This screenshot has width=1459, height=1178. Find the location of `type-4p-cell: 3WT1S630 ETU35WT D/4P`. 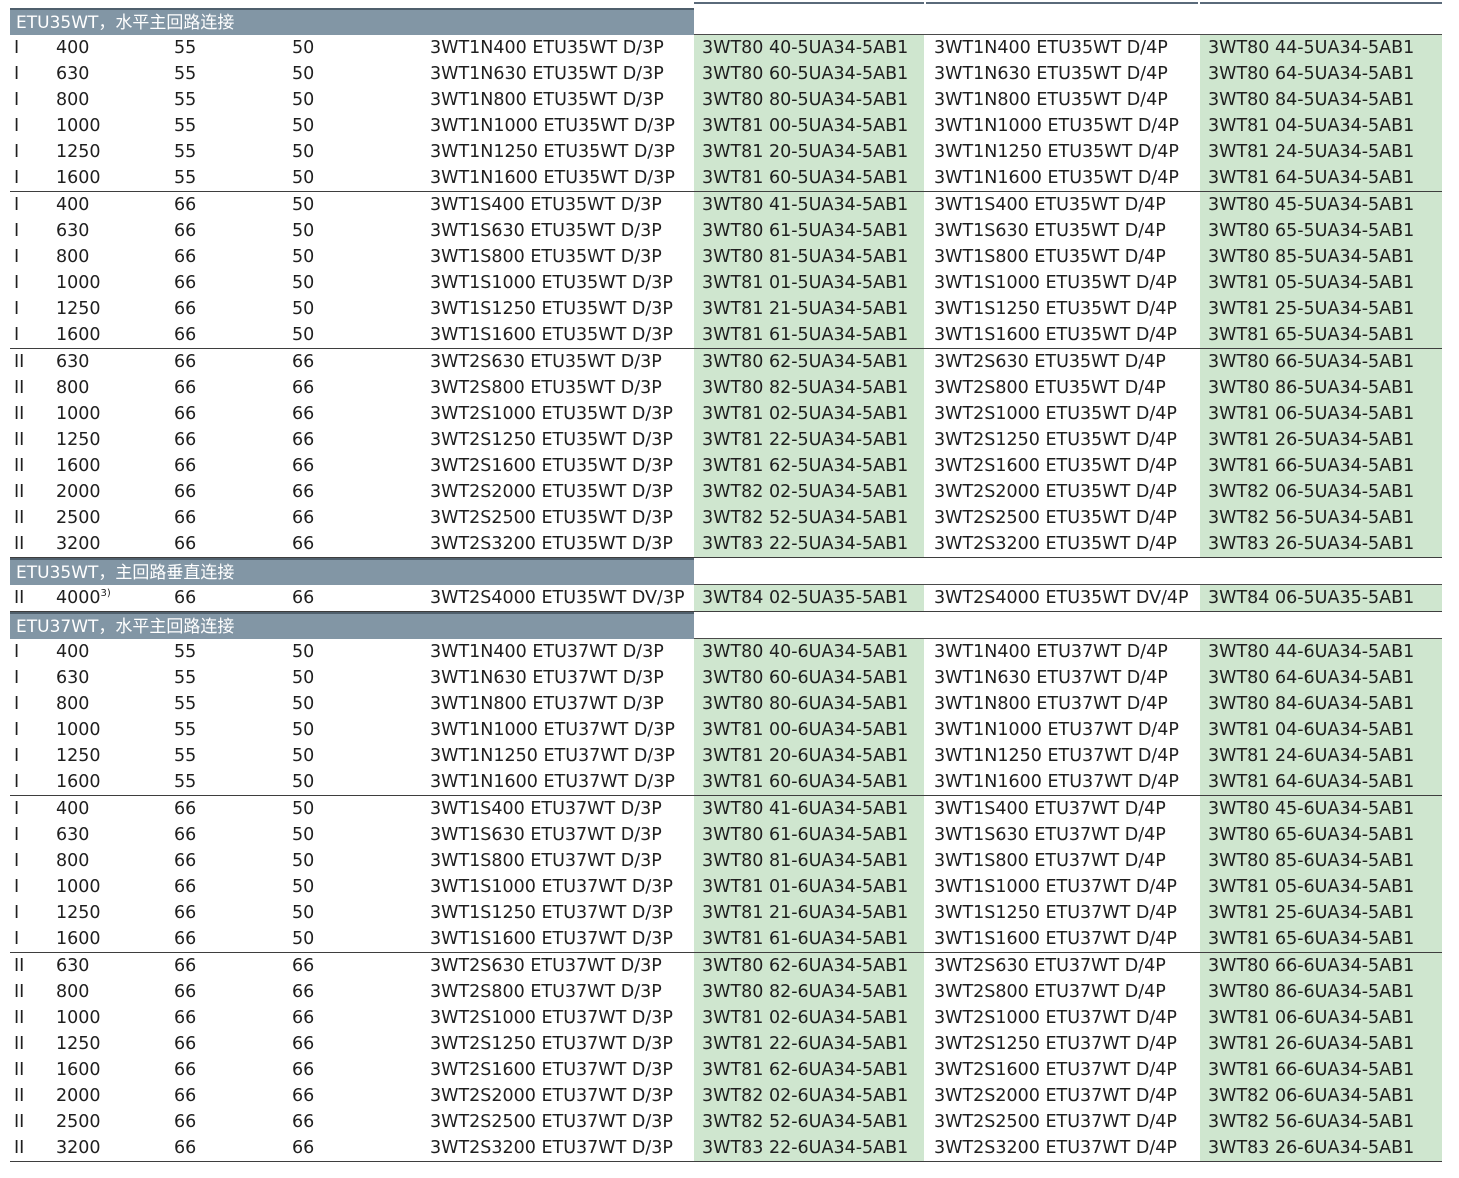

type-4p-cell: 3WT1S630 ETU35WT D/4P is located at coordinates (1050, 231).